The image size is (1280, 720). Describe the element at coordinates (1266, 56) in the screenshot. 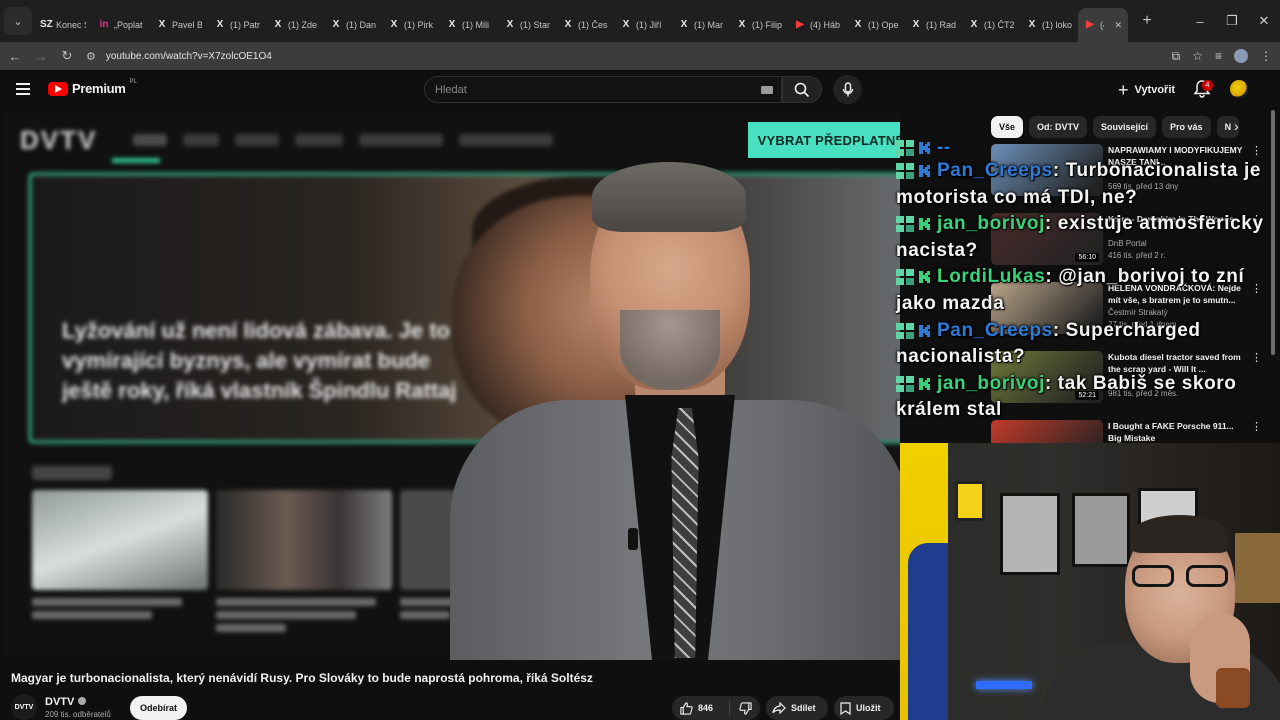

I see `browser-menu-icon: ⋮` at that location.